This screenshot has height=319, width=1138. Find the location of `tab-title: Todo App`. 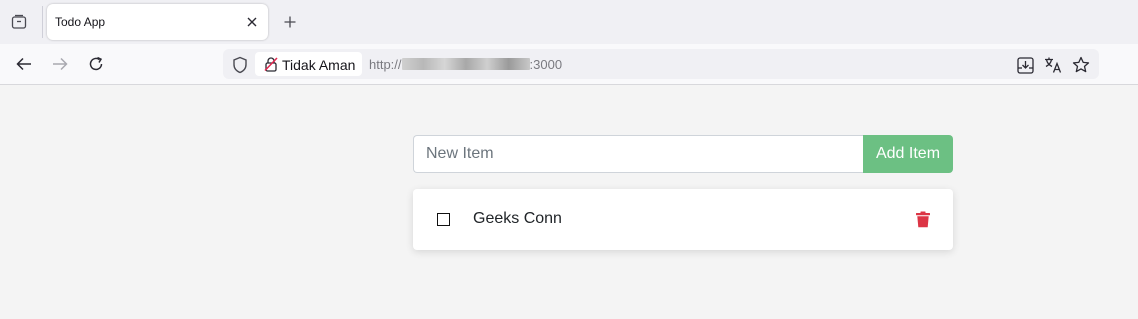

tab-title: Todo App is located at coordinates (80, 22).